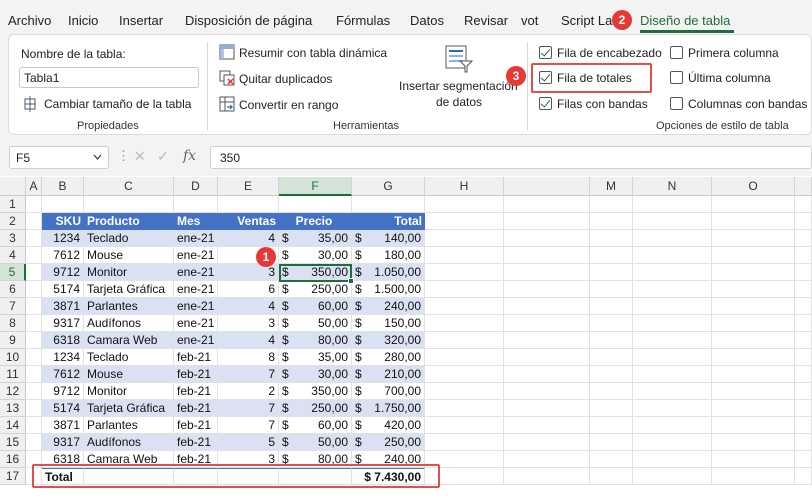 The image size is (812, 502). Describe the element at coordinates (13, 289) in the screenshot. I see `row-header-6: 6` at that location.